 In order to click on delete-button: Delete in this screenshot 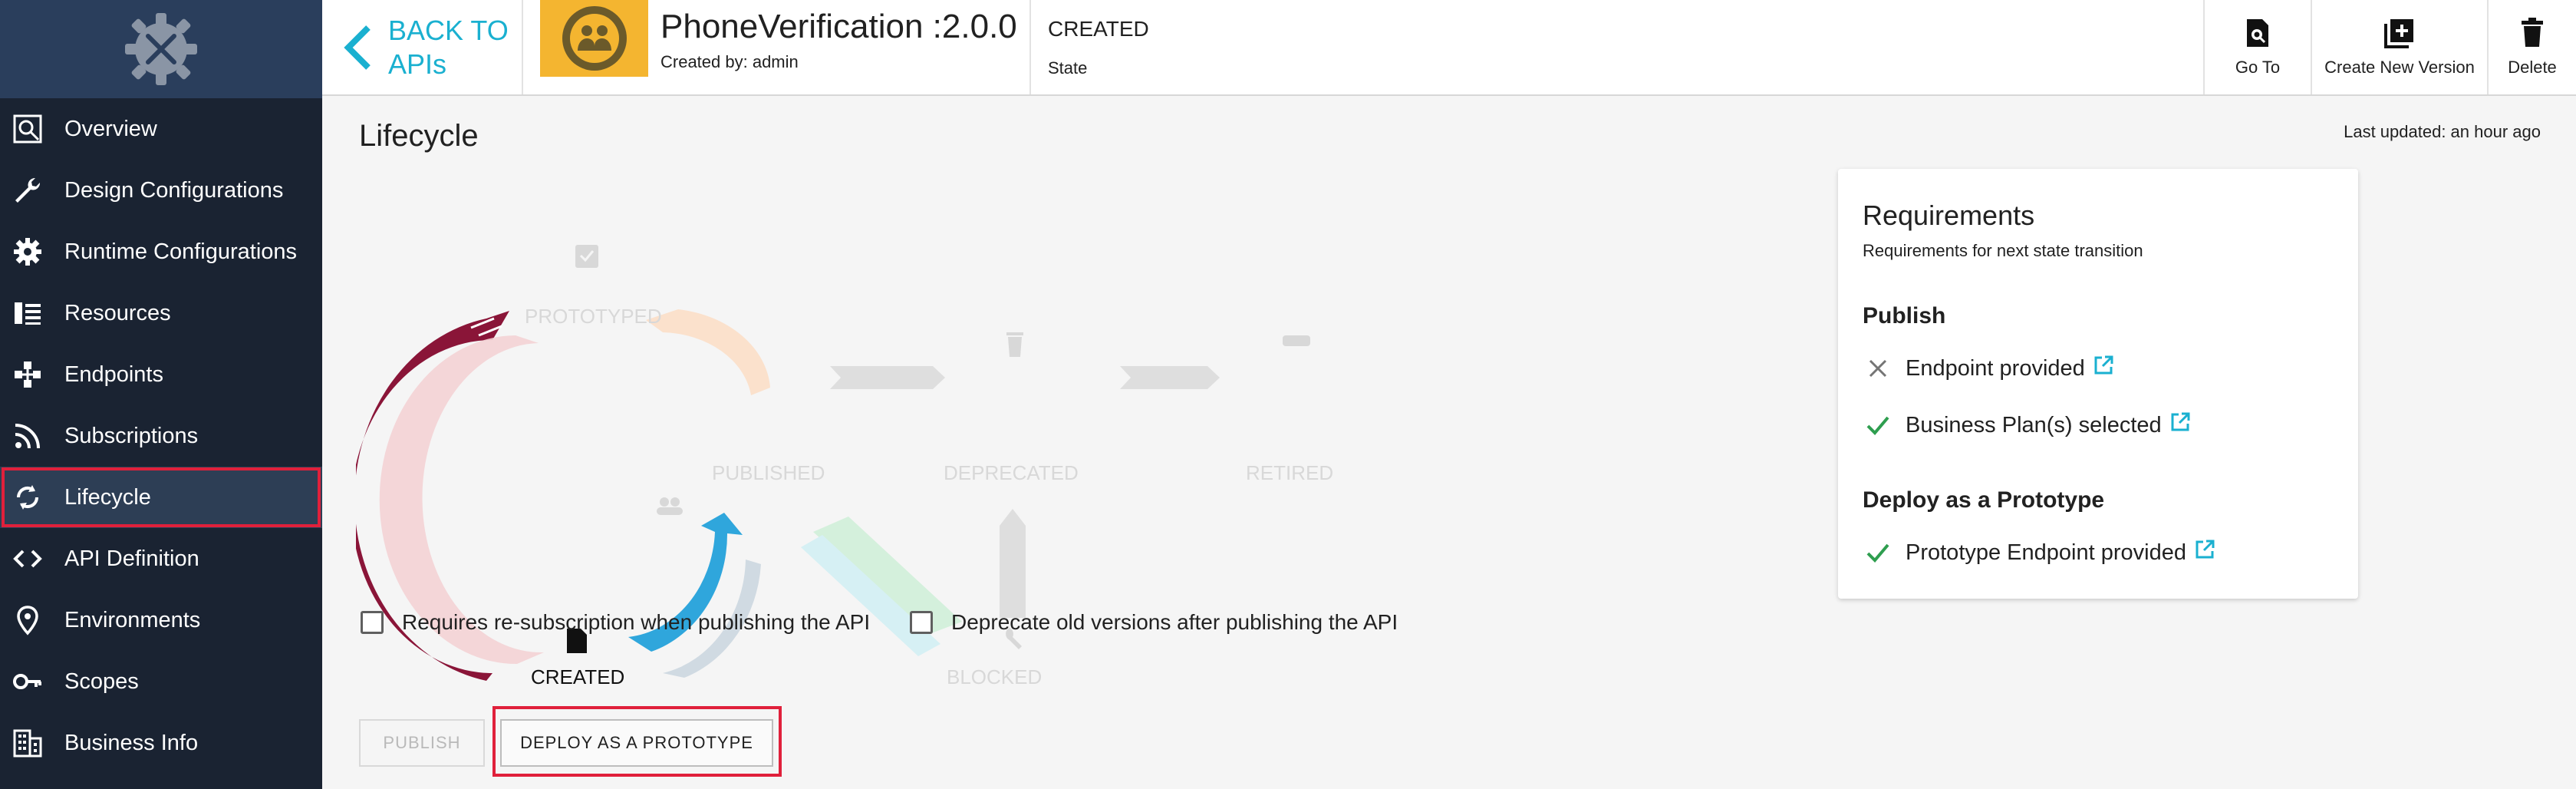, I will do `click(2531, 47)`.